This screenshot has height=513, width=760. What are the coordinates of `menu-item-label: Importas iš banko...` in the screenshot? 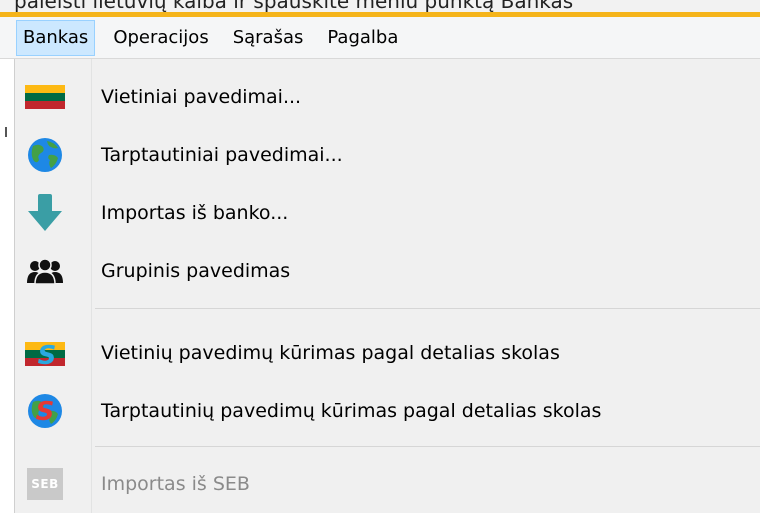 It's located at (195, 213).